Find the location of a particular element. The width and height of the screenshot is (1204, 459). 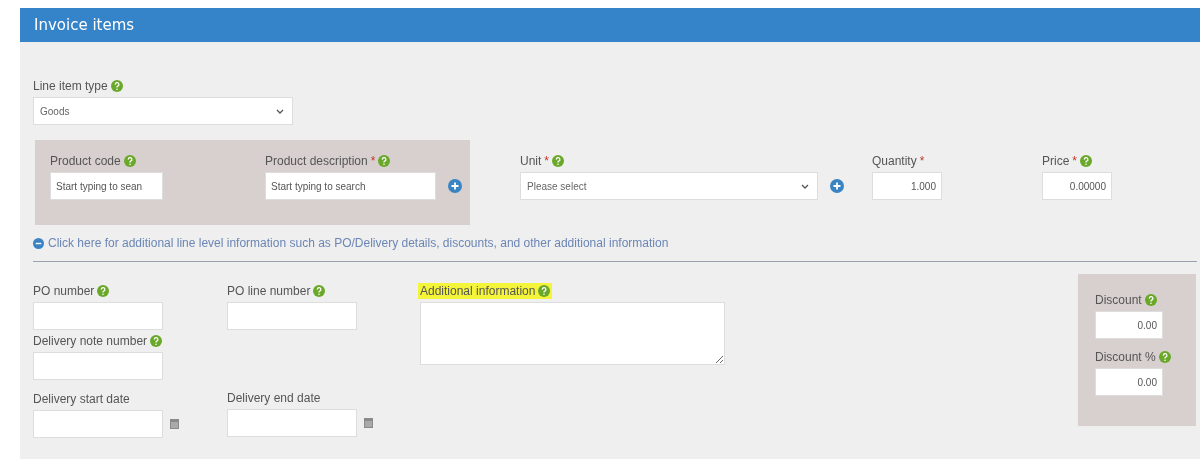

field-label: Product code is located at coordinates (85, 161).